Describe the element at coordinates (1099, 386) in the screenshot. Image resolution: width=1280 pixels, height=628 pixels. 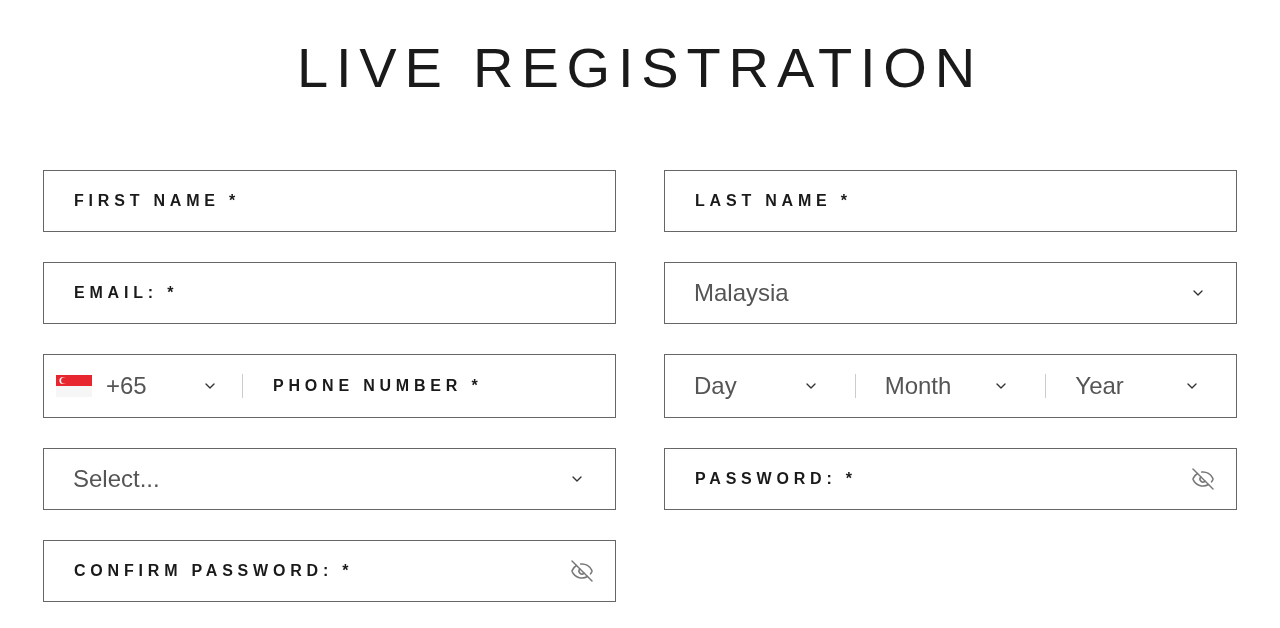
I see `date-part: Year` at that location.